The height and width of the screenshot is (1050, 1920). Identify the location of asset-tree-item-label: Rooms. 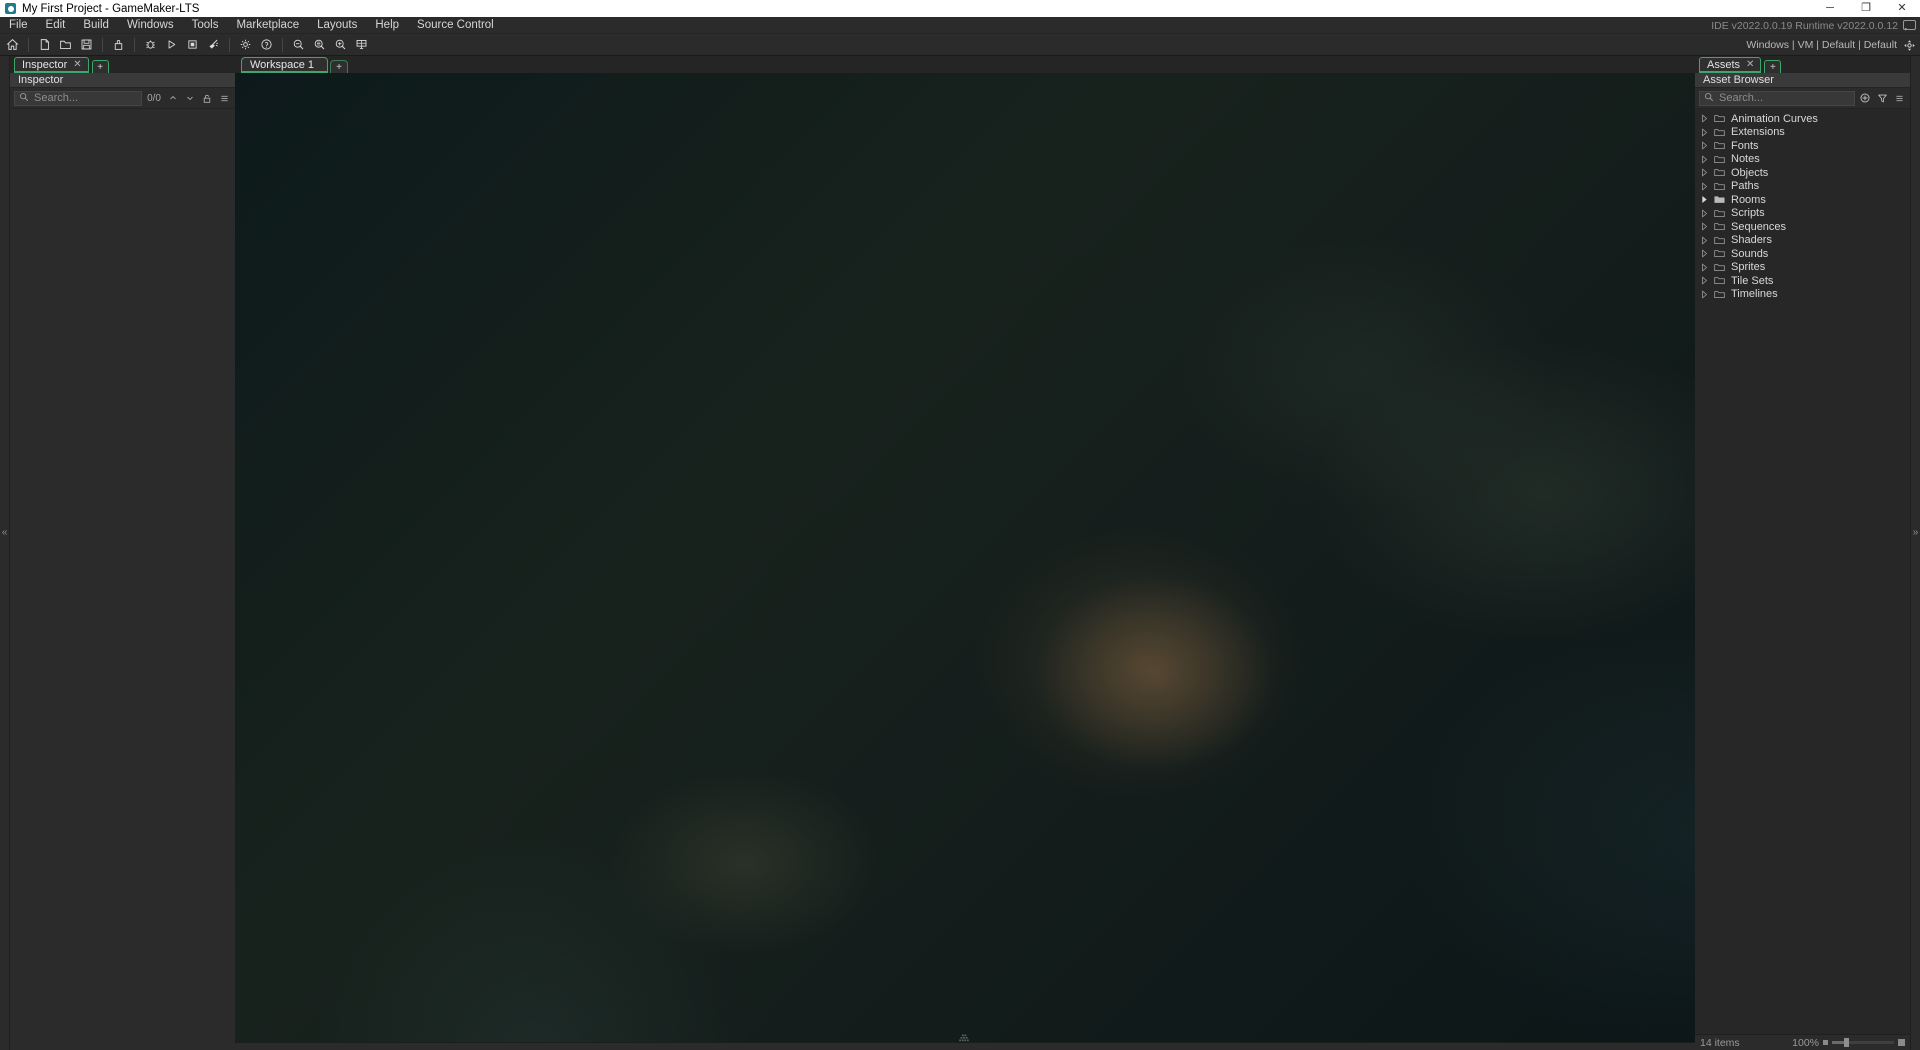
(1748, 199).